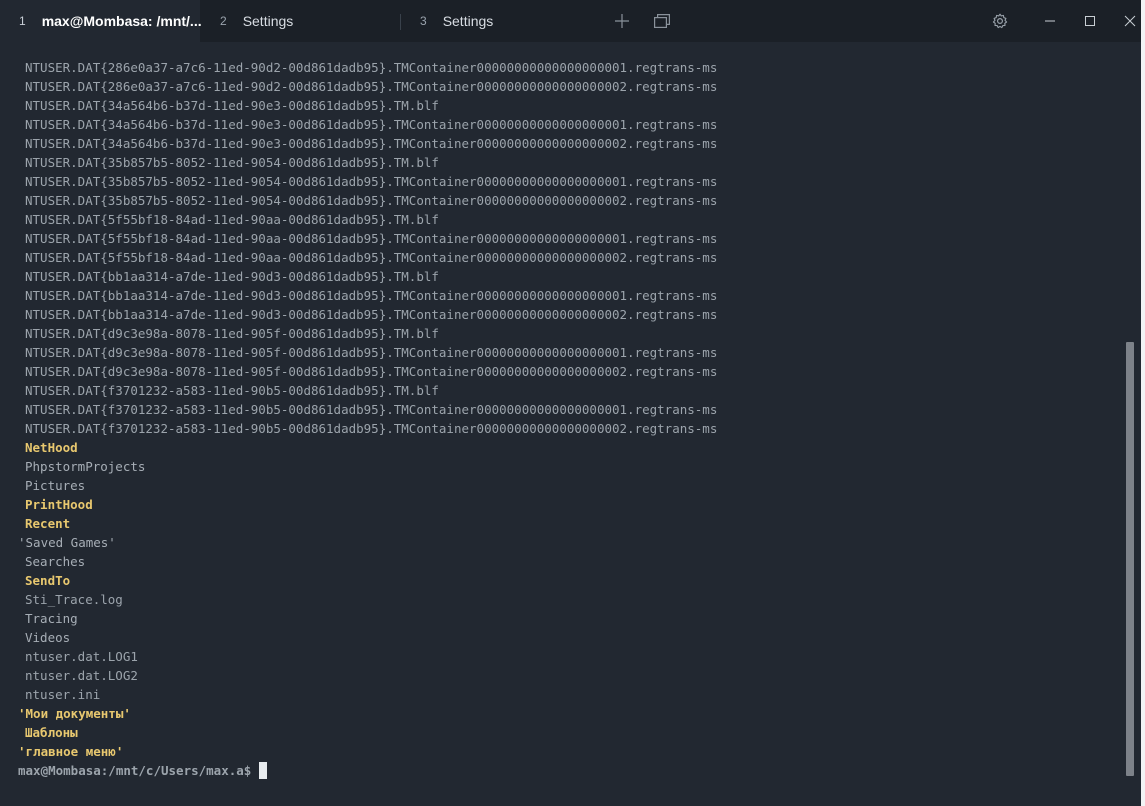 Image resolution: width=1145 pixels, height=806 pixels. Describe the element at coordinates (81, 675) in the screenshot. I see `output-line: ntuser.dat.LOG2` at that location.